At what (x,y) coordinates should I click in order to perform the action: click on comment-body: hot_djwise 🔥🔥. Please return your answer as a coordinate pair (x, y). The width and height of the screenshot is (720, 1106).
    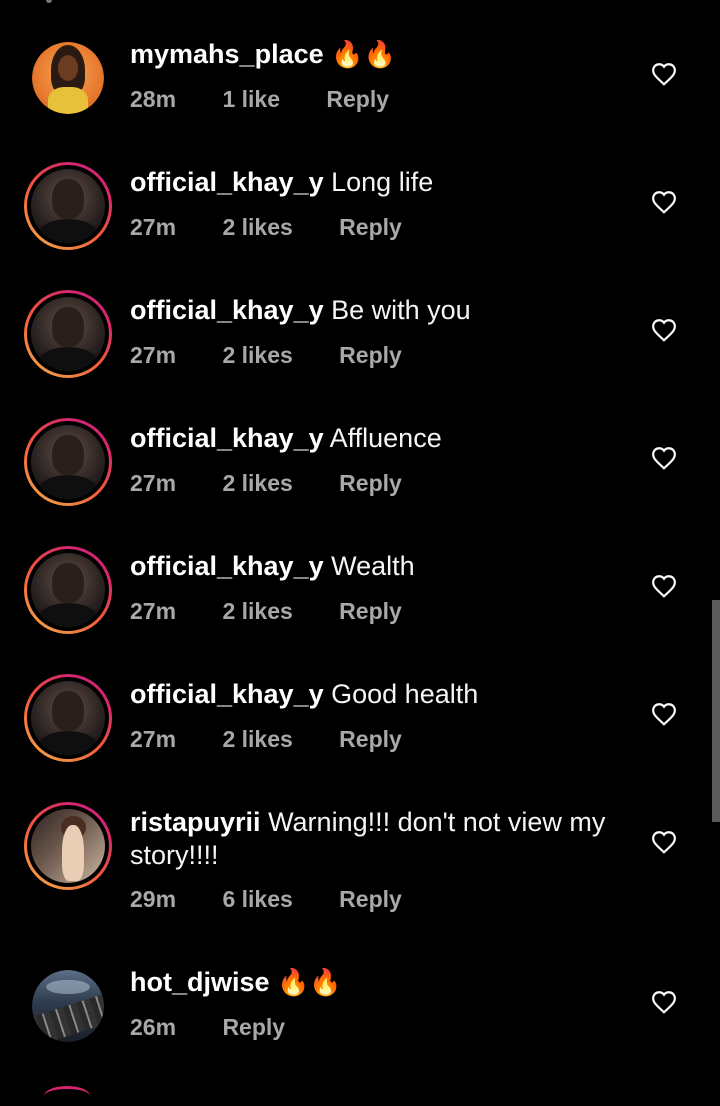
    Looking at the image, I should click on (236, 982).